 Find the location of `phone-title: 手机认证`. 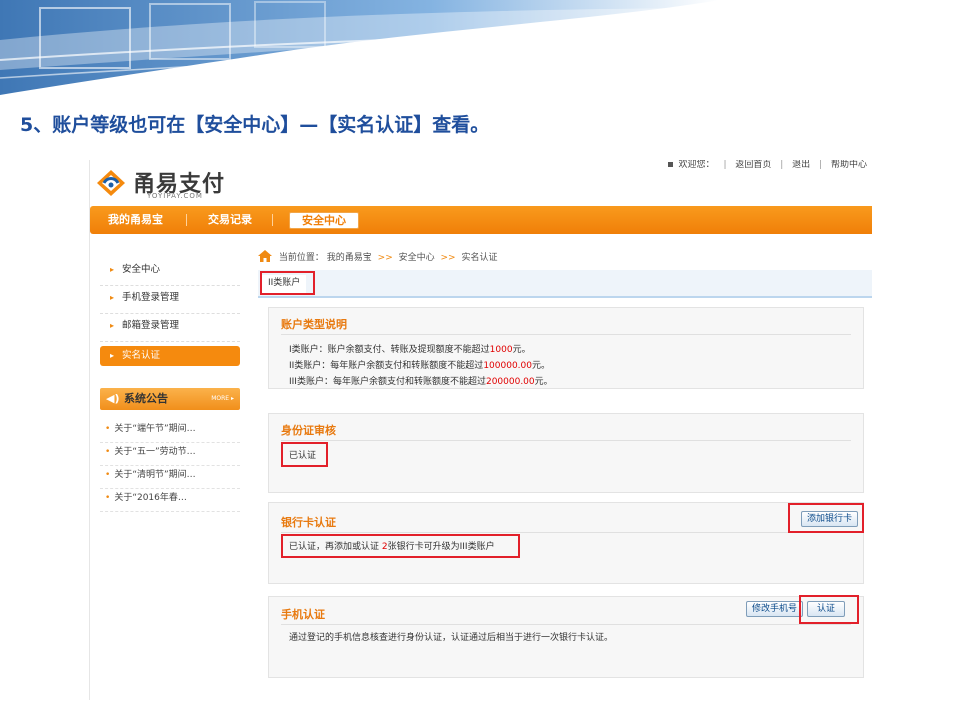

phone-title: 手机认证 is located at coordinates (303, 614).